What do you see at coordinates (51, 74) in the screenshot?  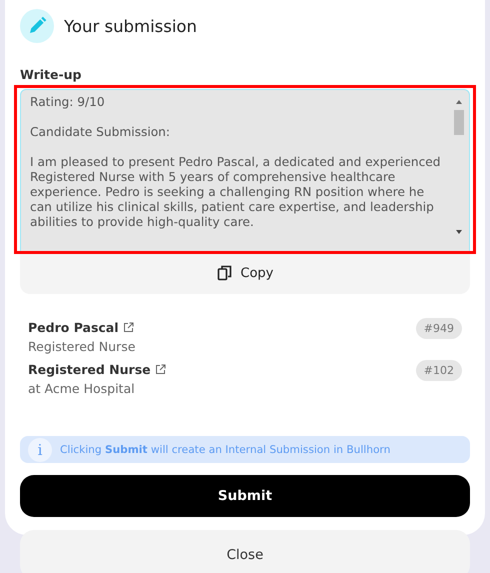 I see `field-label: Write-up` at bounding box center [51, 74].